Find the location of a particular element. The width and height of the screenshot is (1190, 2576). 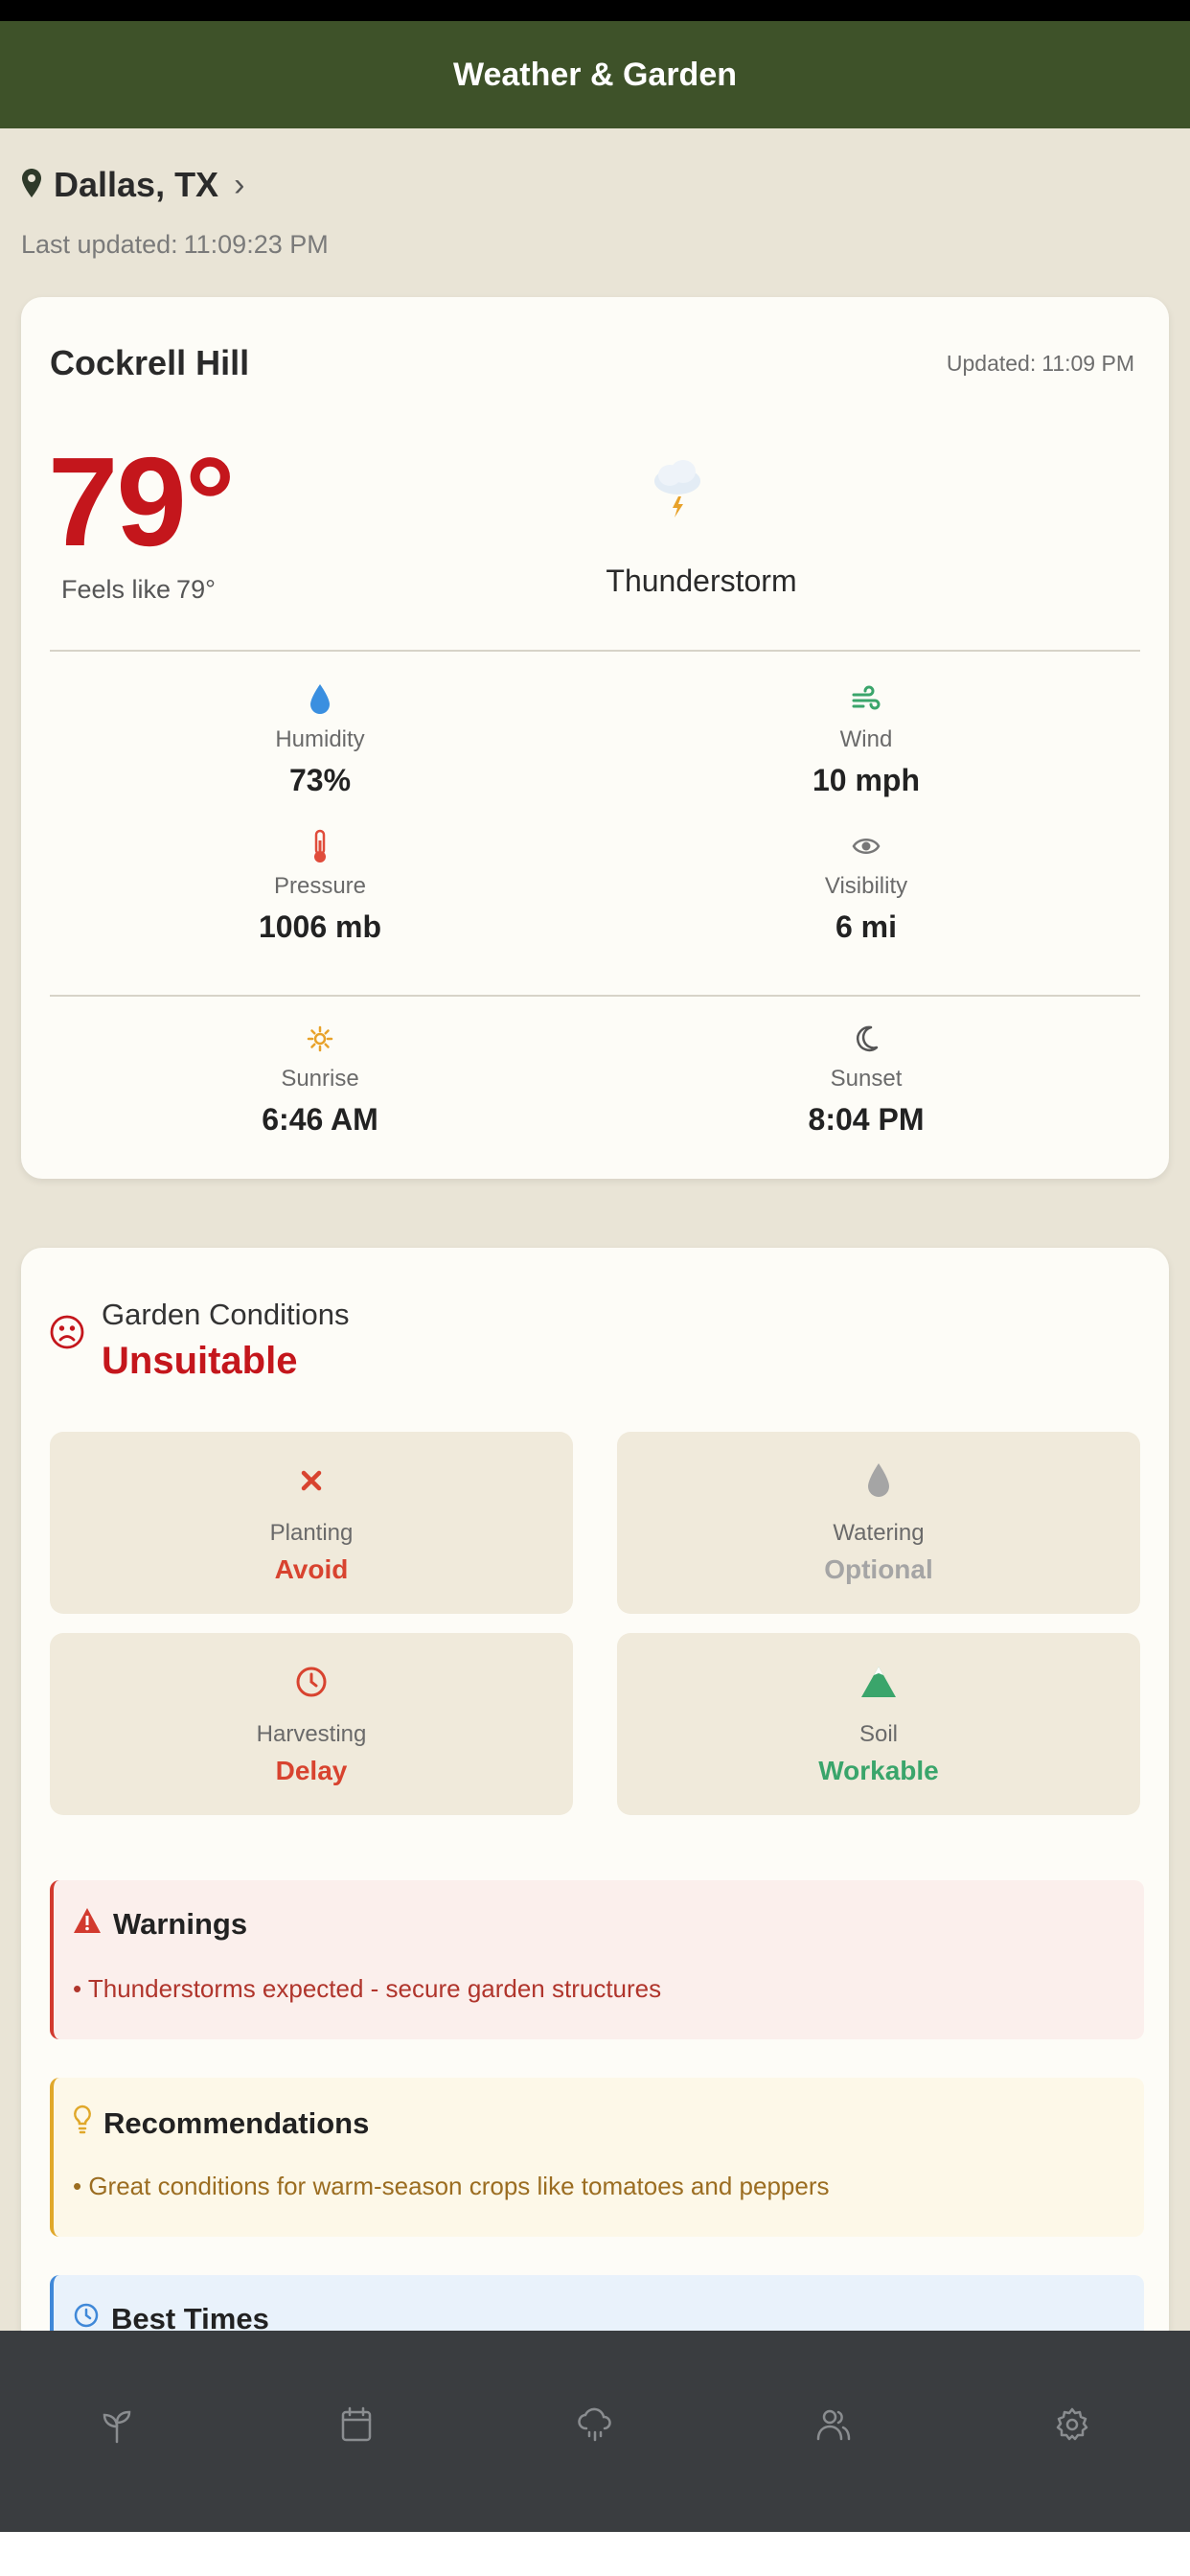

feels-like: Feels like 79° is located at coordinates (141, 590).